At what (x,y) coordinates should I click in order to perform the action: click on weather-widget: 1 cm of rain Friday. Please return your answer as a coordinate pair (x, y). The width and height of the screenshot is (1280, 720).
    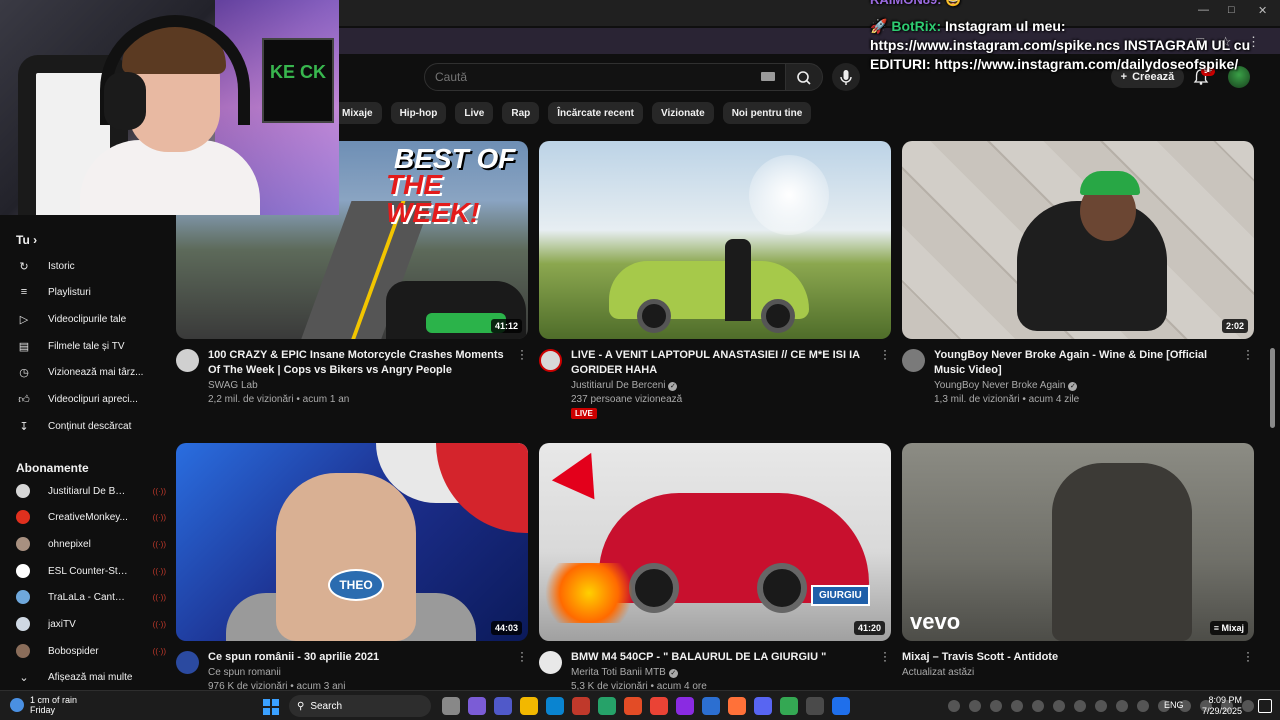
    Looking at the image, I should click on (43, 705).